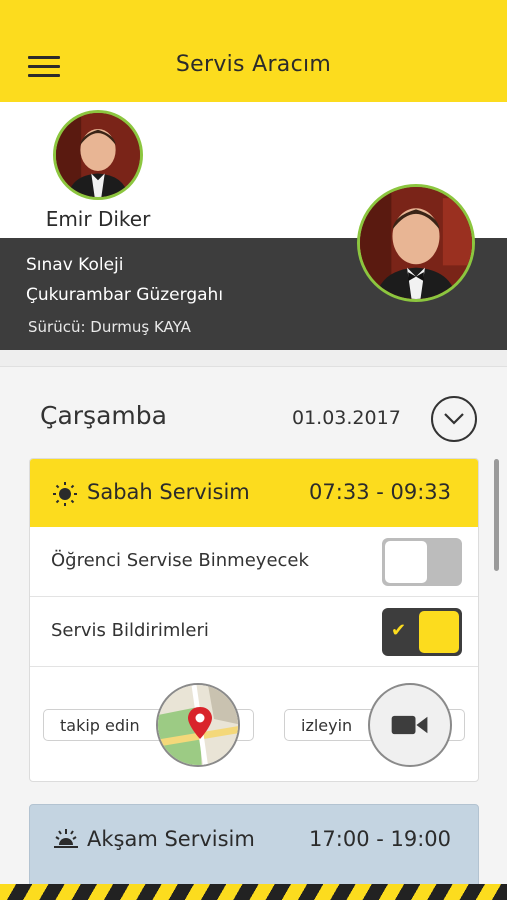 The width and height of the screenshot is (507, 900). What do you see at coordinates (168, 492) in the screenshot?
I see `morning-service-label: Sabah Servisim` at bounding box center [168, 492].